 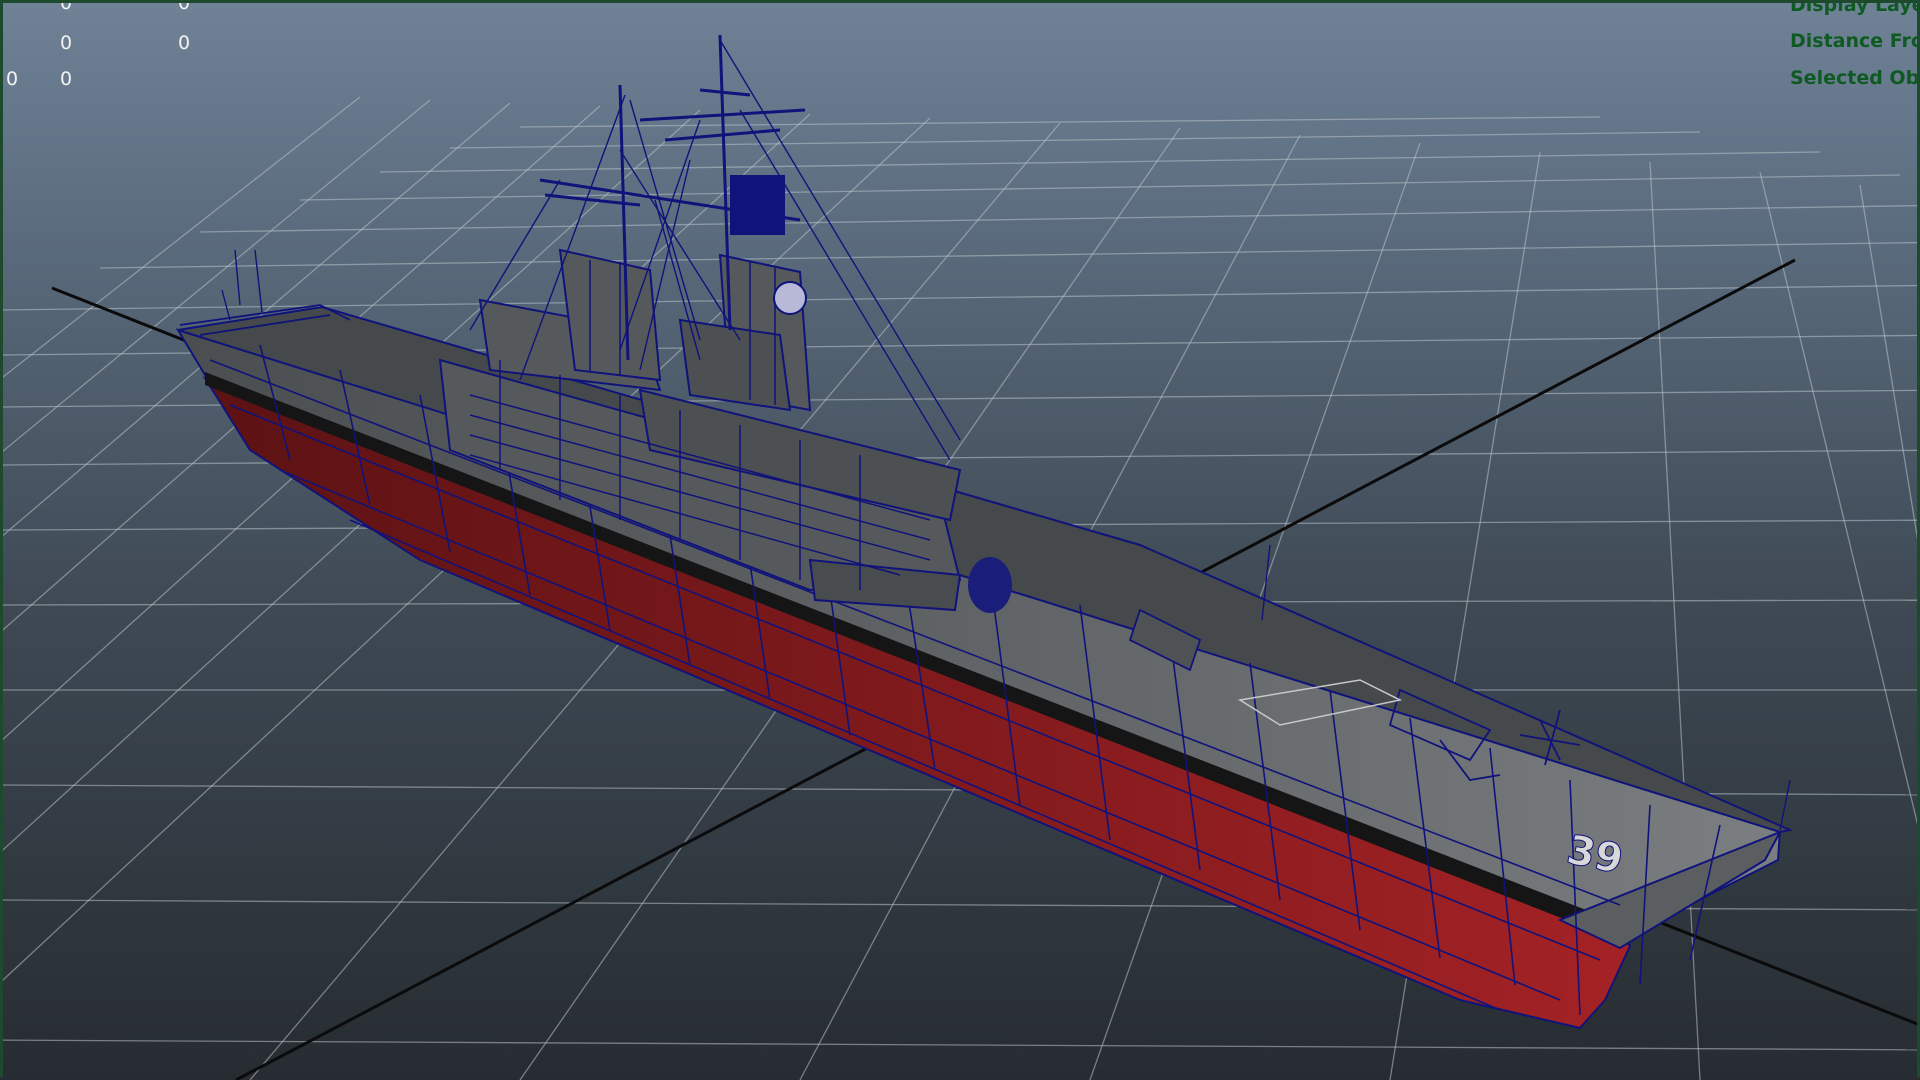 I want to click on hud-label-distance: Distance Fro, so click(x=1855, y=41).